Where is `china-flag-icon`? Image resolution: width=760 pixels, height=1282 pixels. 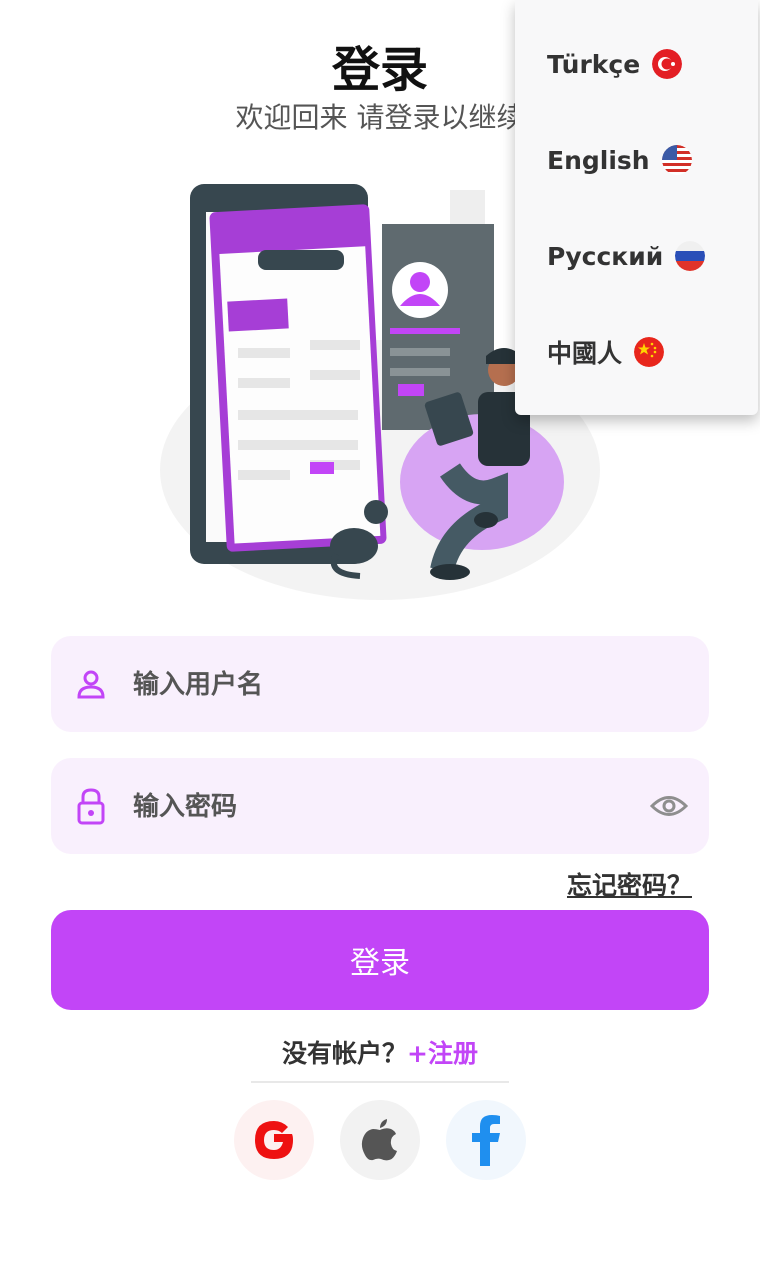
china-flag-icon is located at coordinates (649, 352).